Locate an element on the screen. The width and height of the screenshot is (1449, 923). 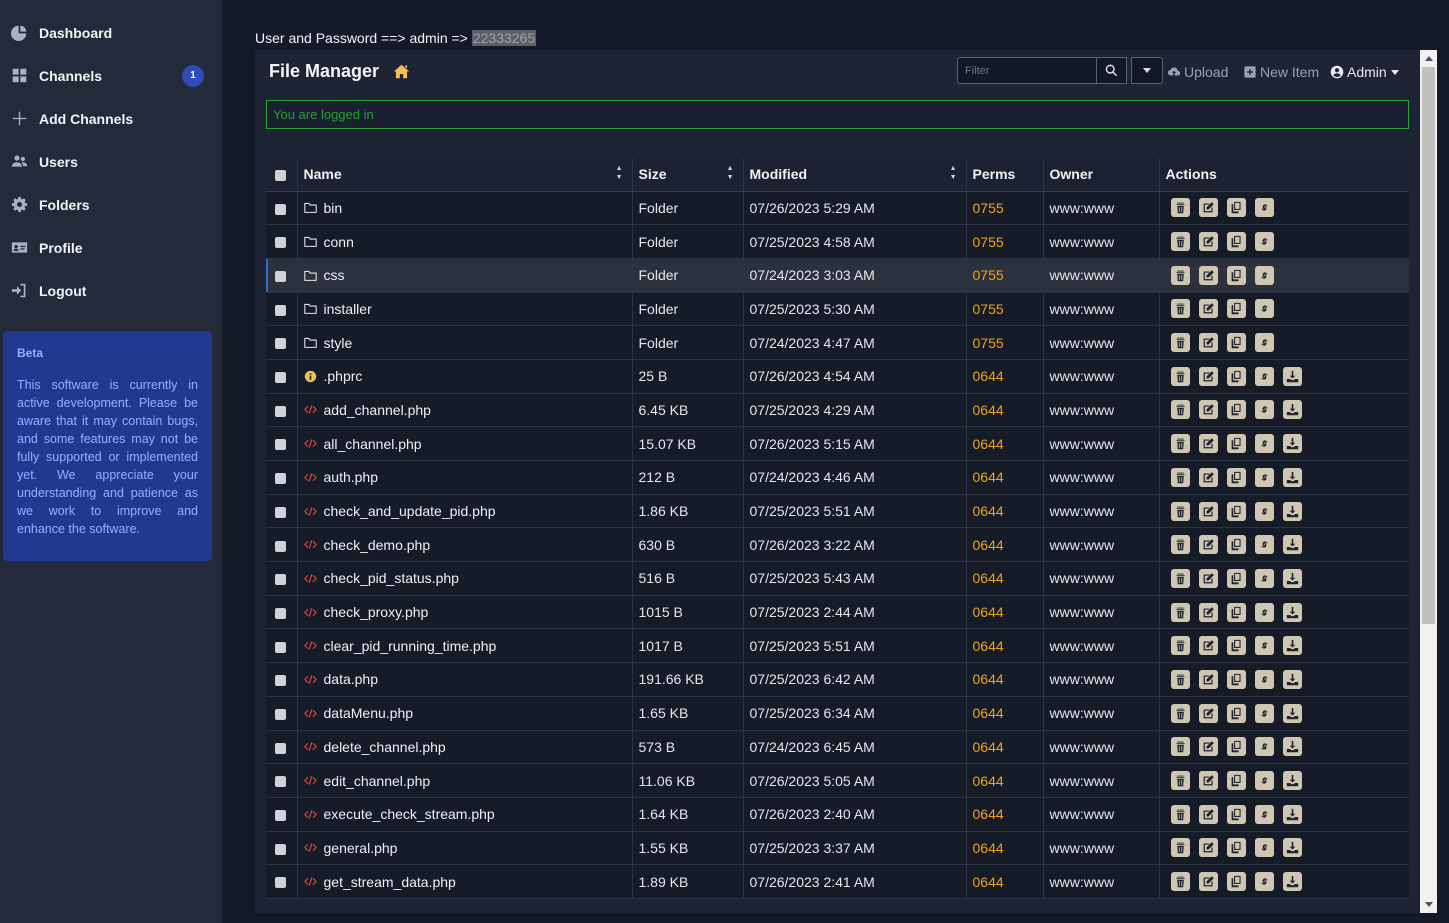
column-header-perms: Perms is located at coordinates (1005, 175).